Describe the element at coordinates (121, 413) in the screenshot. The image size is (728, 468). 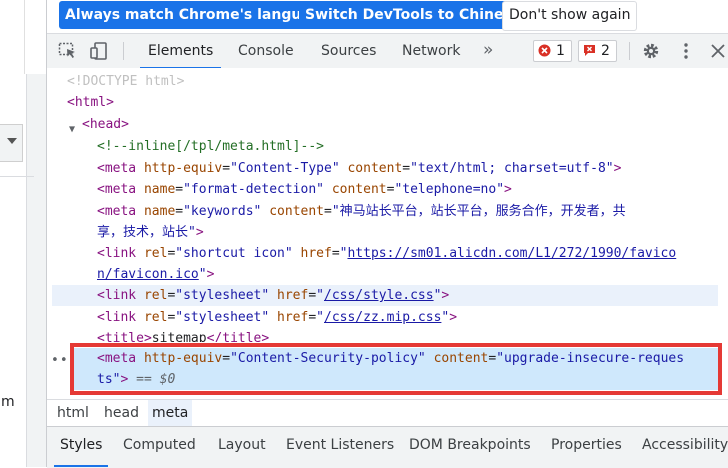
I see `breadcrumb-head: head` at that location.